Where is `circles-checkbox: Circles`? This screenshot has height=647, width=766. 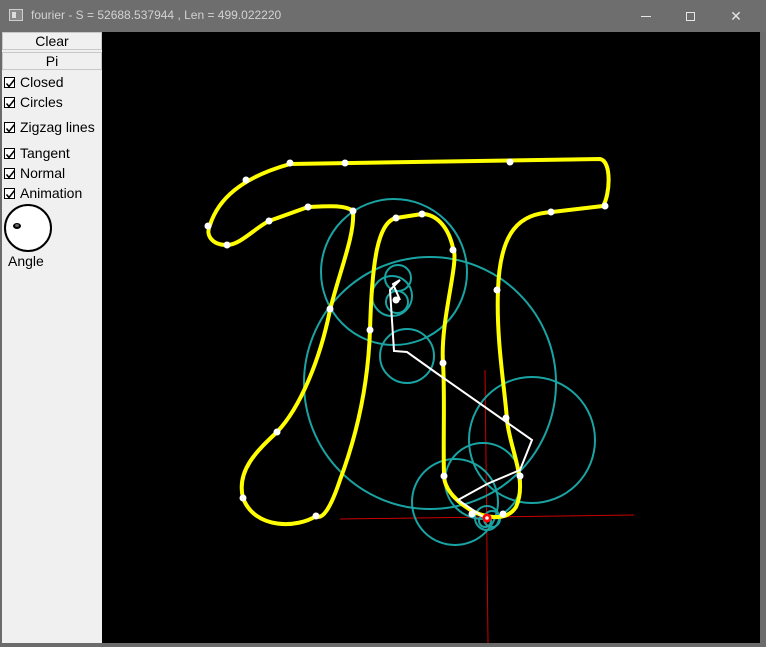 circles-checkbox: Circles is located at coordinates (33, 102).